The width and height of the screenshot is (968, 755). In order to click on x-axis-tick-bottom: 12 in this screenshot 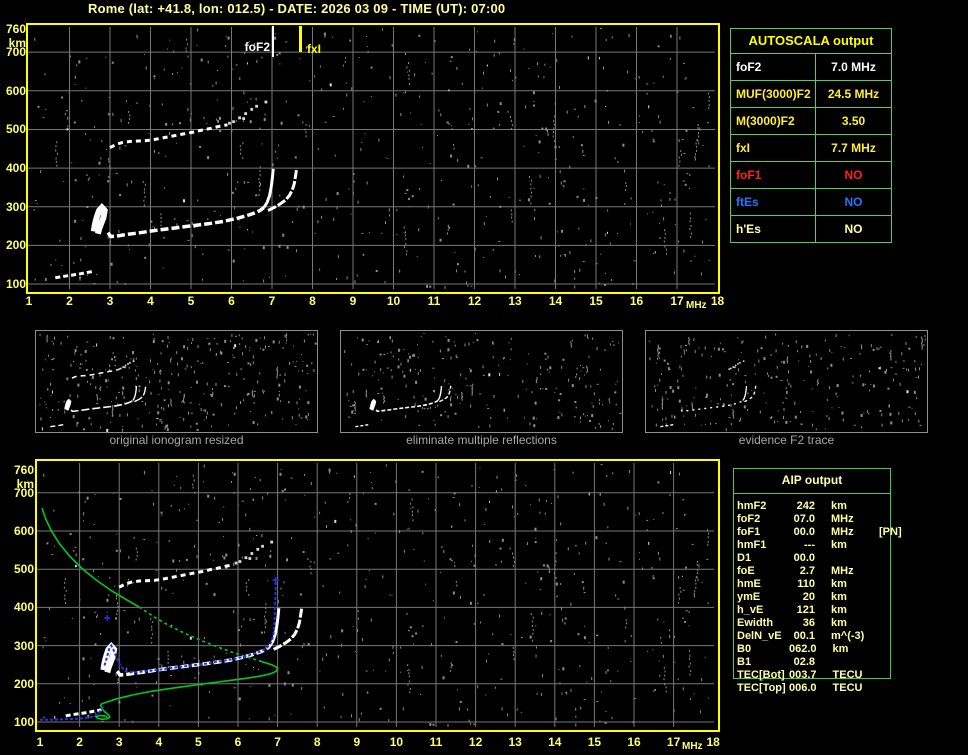, I will do `click(475, 742)`.